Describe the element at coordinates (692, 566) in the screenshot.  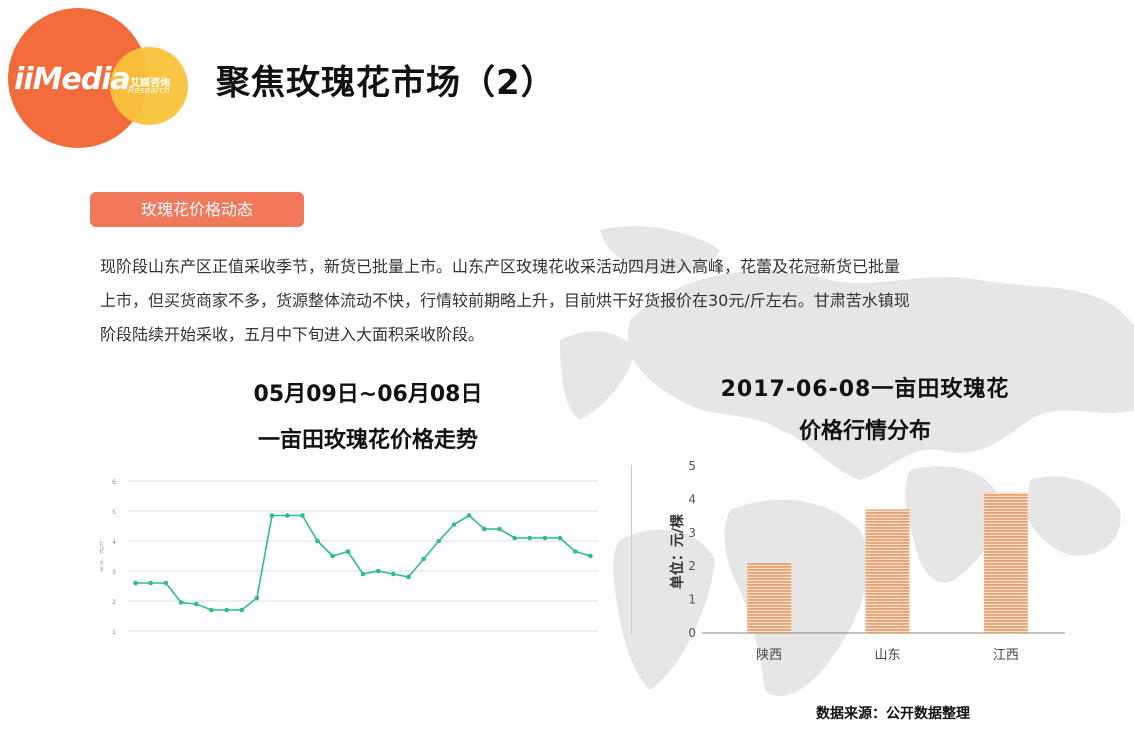
I see `bar-chart-y-tick-label: 2` at that location.